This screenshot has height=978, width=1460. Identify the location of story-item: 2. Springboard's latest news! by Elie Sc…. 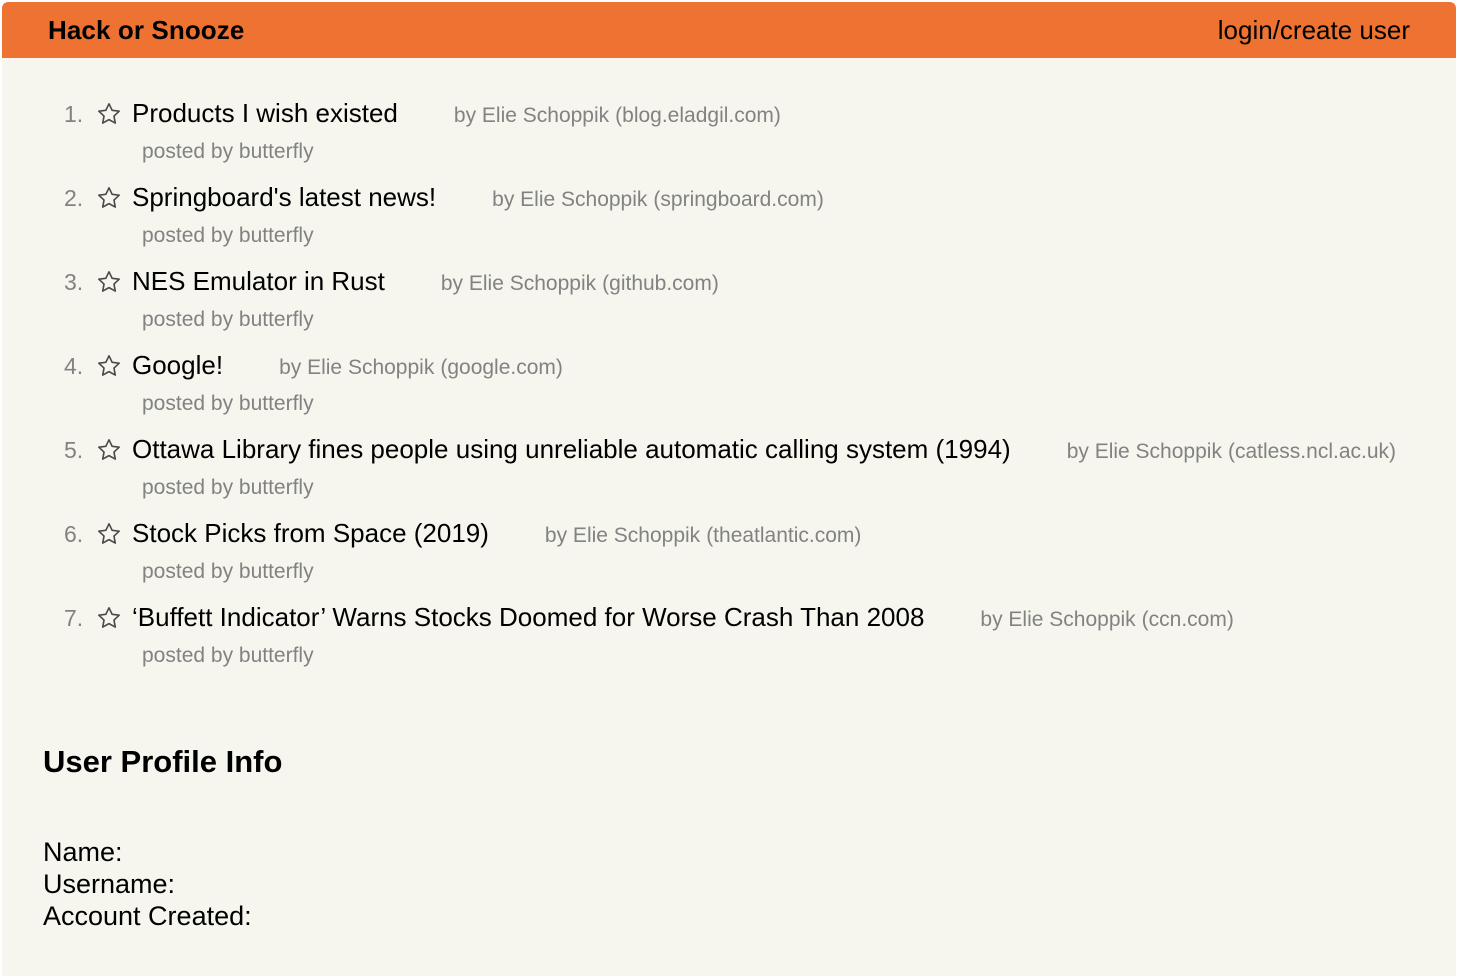
(729, 220).